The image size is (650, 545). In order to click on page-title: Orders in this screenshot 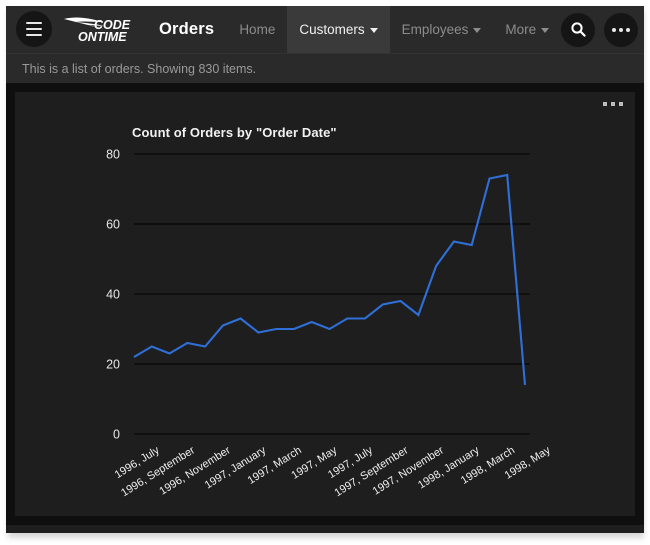, I will do `click(187, 29)`.